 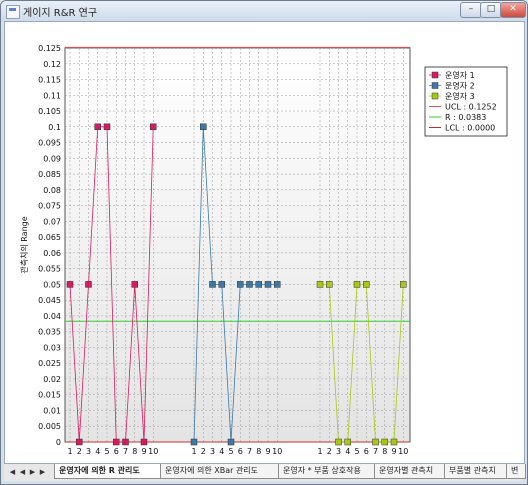 I want to click on y-tick-label: 0.035, so click(x=49, y=332).